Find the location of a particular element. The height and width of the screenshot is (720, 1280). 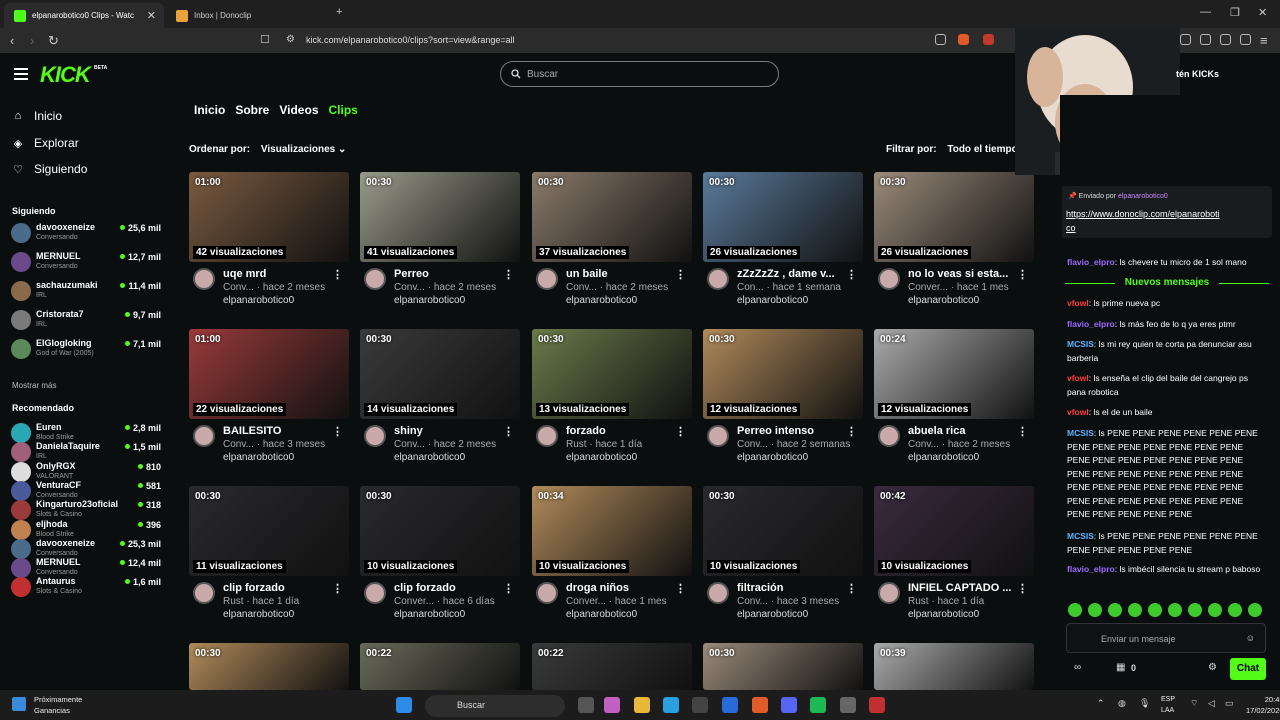

browser-tab: Inbox | Donoclip is located at coordinates (248, 15).